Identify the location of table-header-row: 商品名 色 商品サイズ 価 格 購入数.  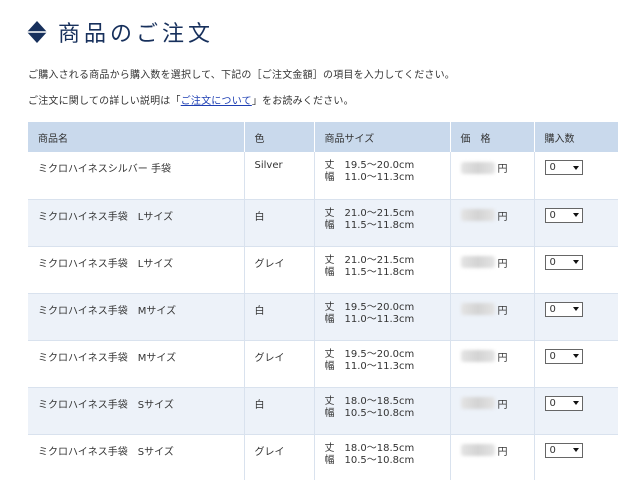
(323, 137).